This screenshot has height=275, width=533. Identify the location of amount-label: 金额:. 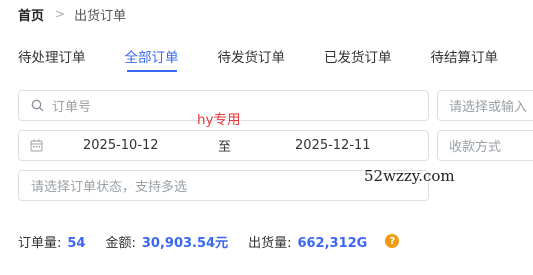
(120, 243).